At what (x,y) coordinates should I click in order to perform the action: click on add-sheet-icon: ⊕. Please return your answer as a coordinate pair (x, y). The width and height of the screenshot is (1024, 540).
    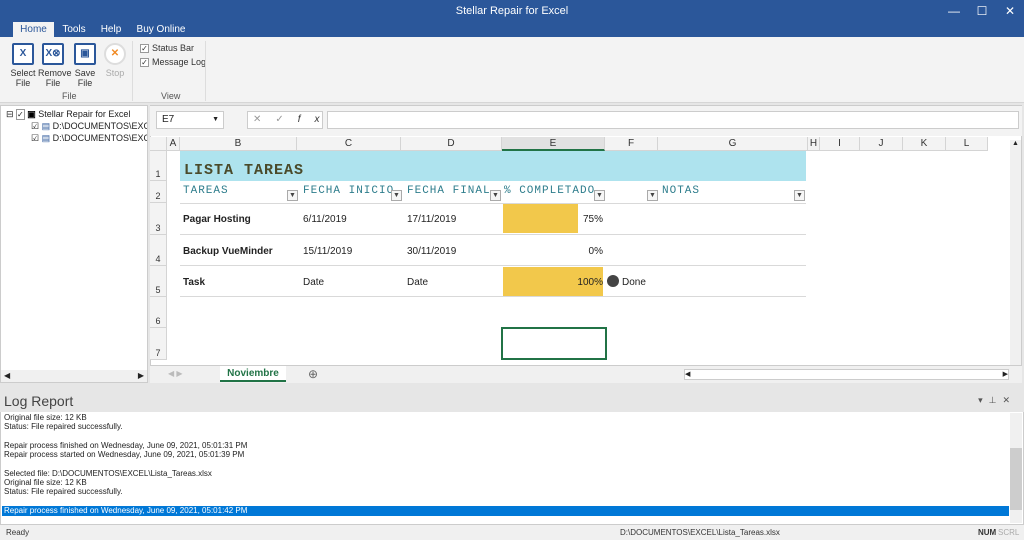
    Looking at the image, I should click on (313, 374).